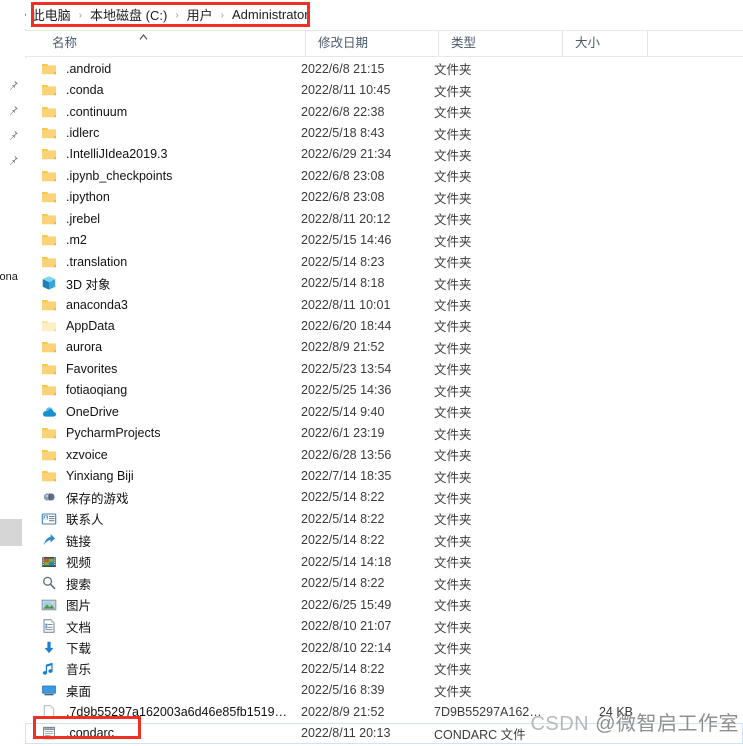 The image size is (743, 746). I want to click on address-bar: › 此电脑 › 本地磁盘 (C:) › 用户 › Administrator, so click(384, 14).